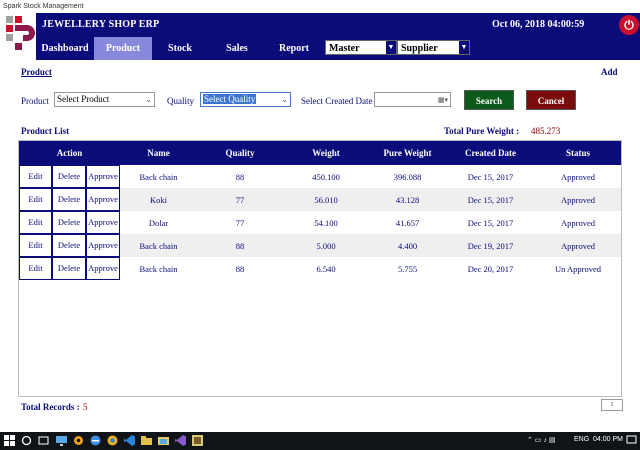 The width and height of the screenshot is (640, 450). I want to click on cell-pure-weight: 5.755, so click(407, 269).